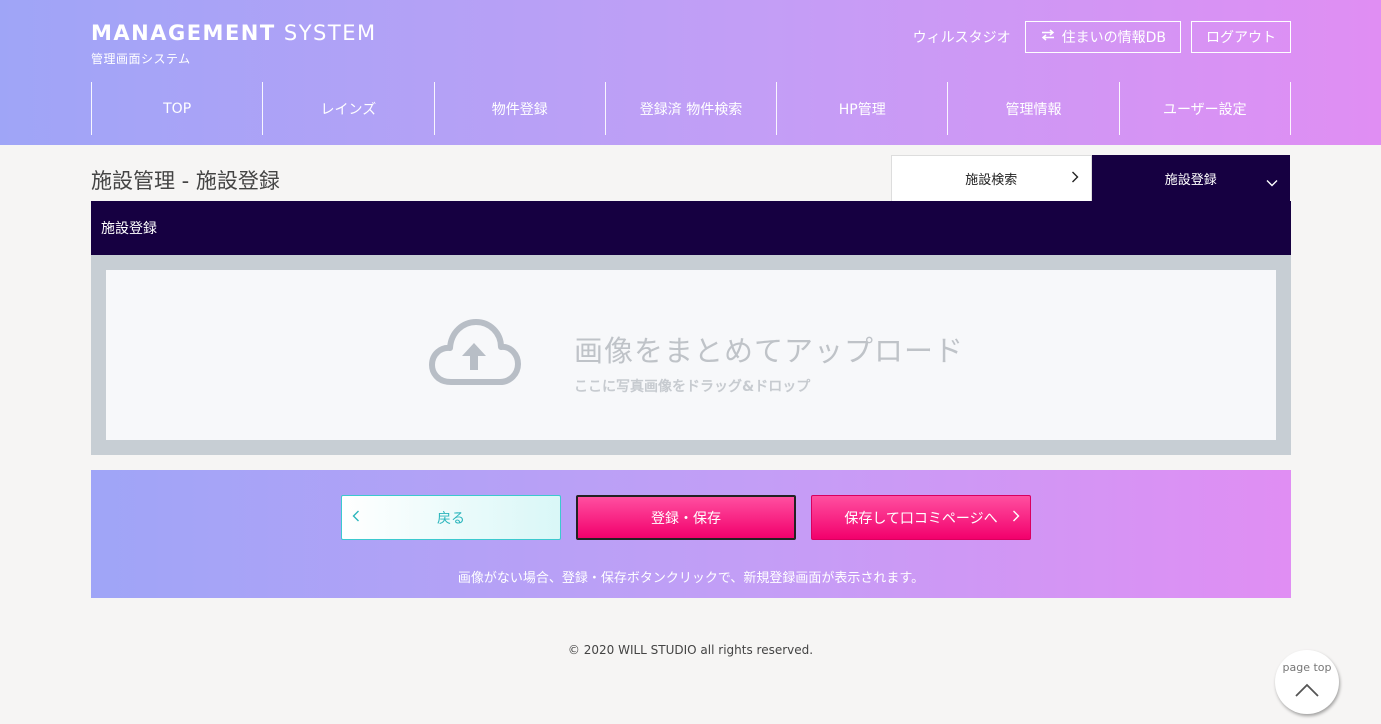 Image resolution: width=1381 pixels, height=724 pixels. I want to click on page-top-label: page top, so click(1307, 667).